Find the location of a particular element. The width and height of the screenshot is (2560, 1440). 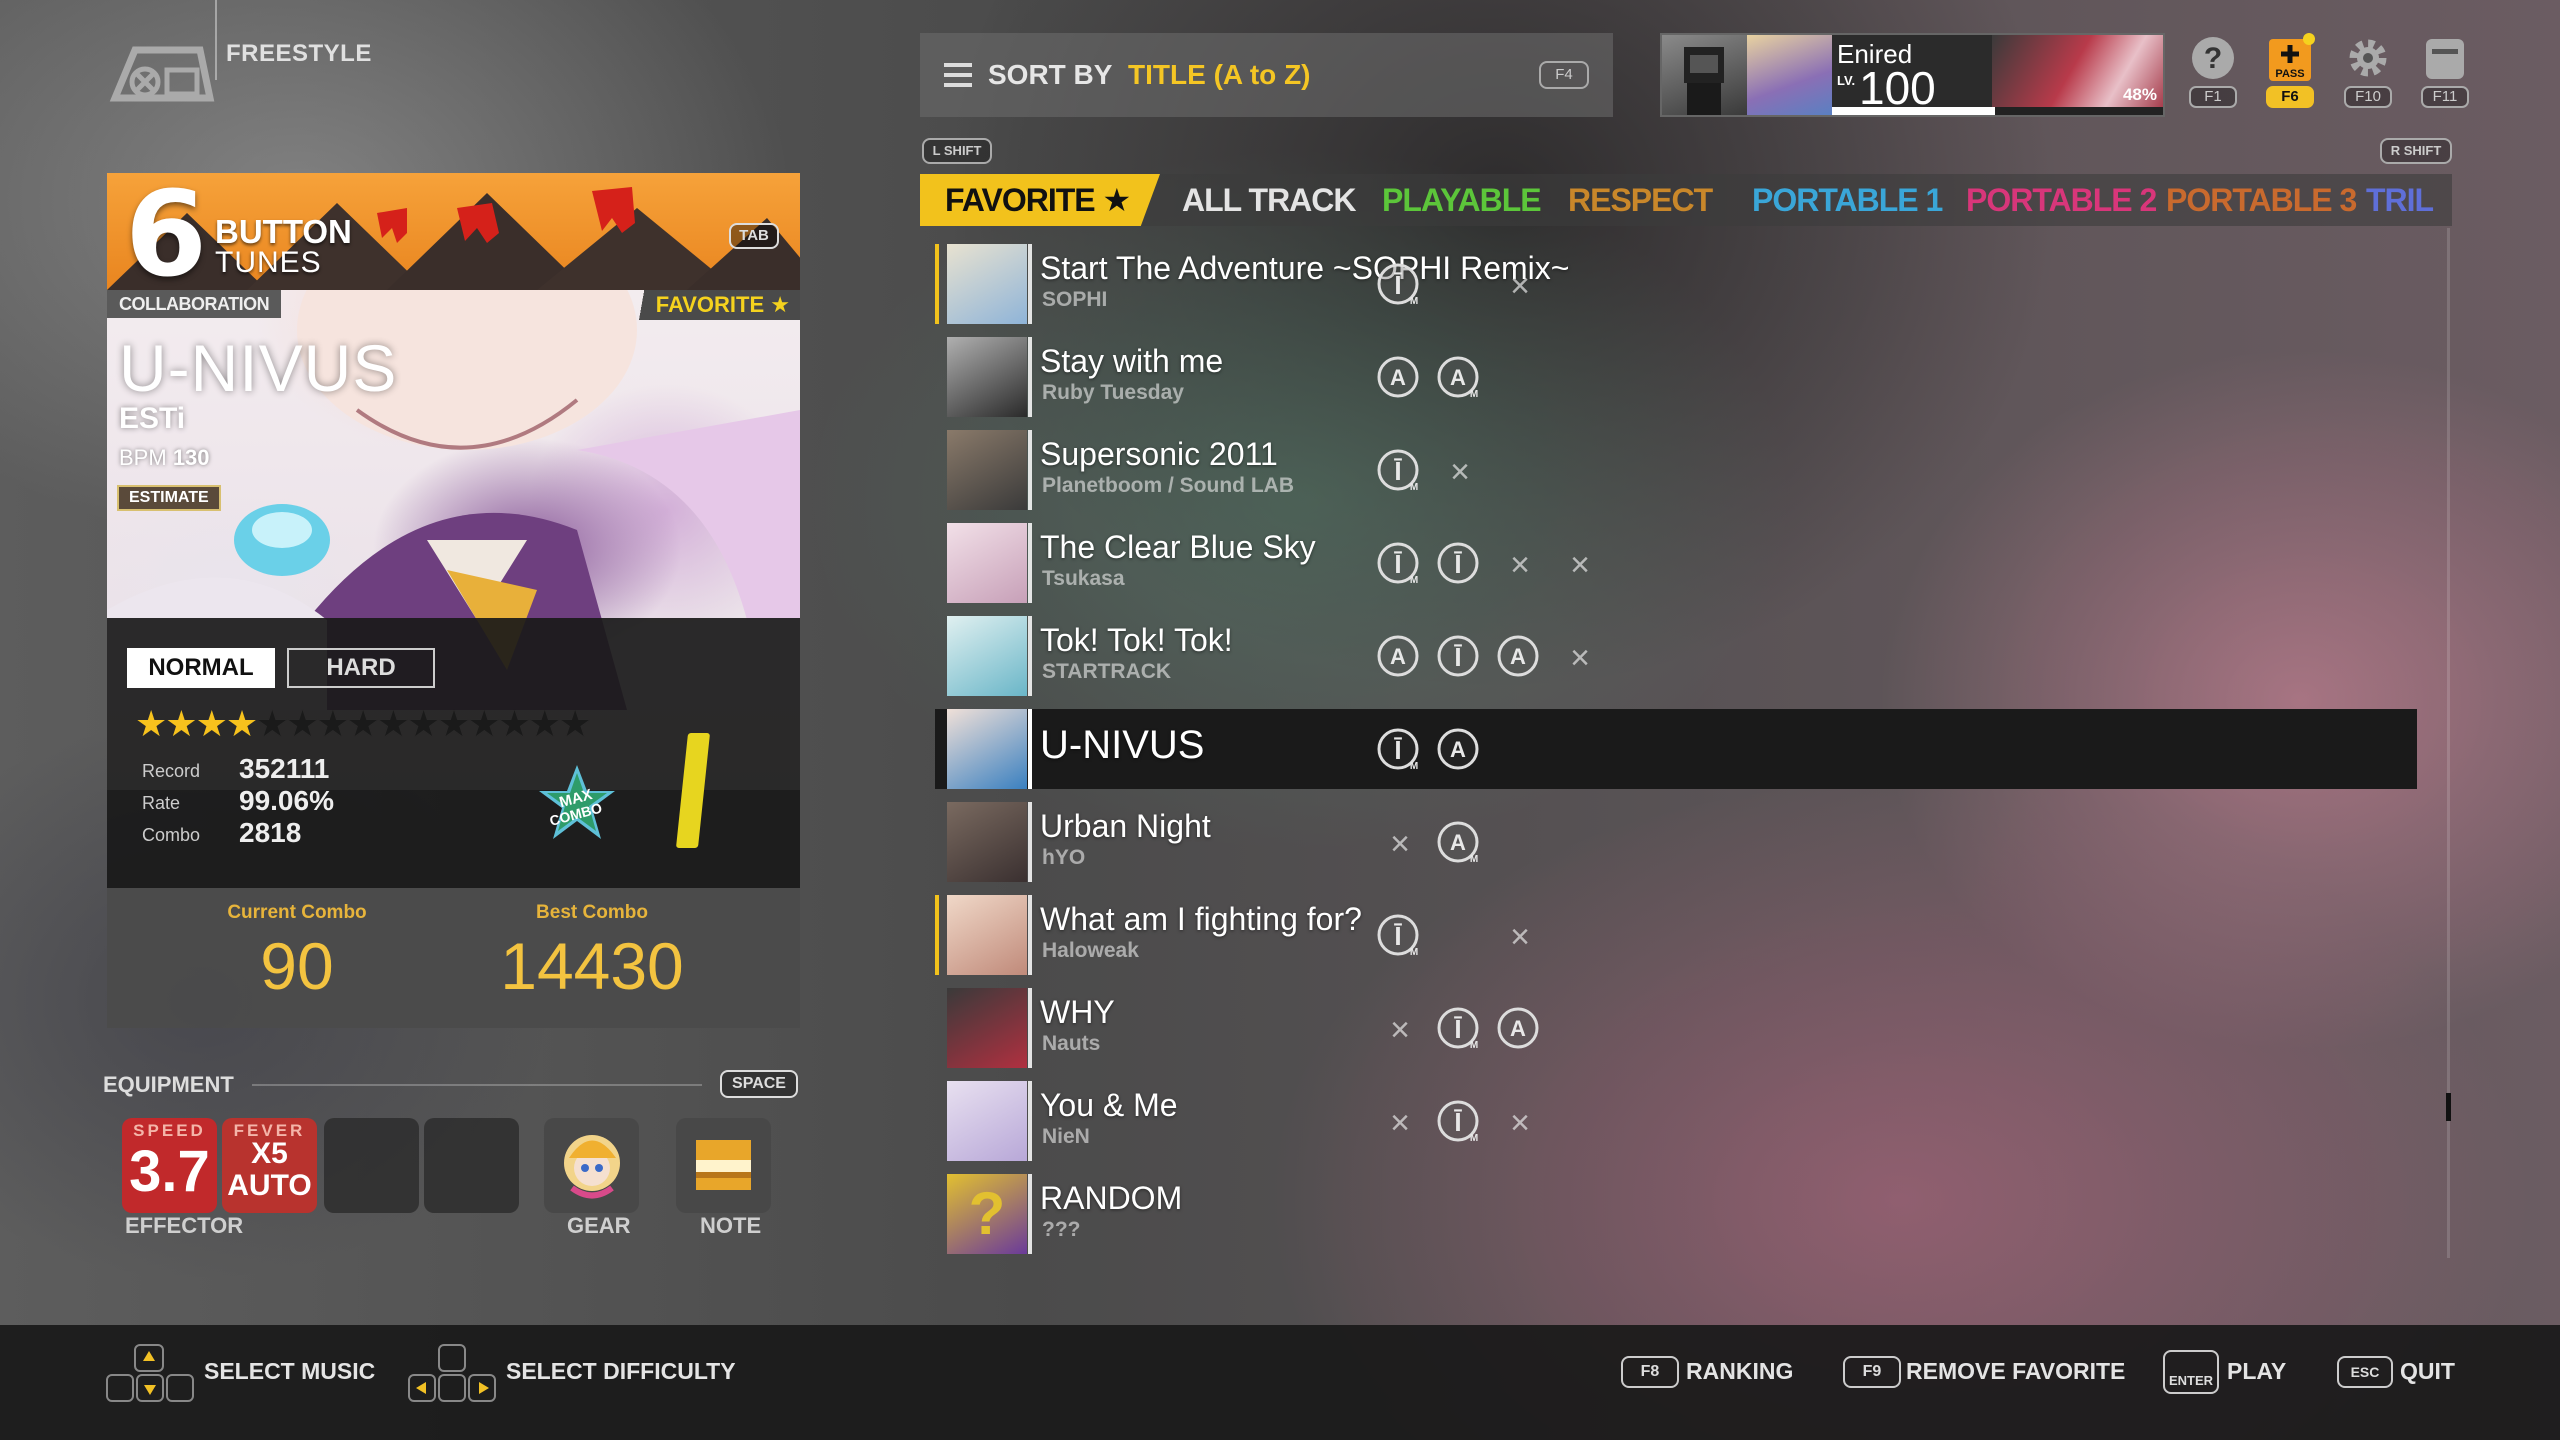

button-count: 6 is located at coordinates (166, 231).